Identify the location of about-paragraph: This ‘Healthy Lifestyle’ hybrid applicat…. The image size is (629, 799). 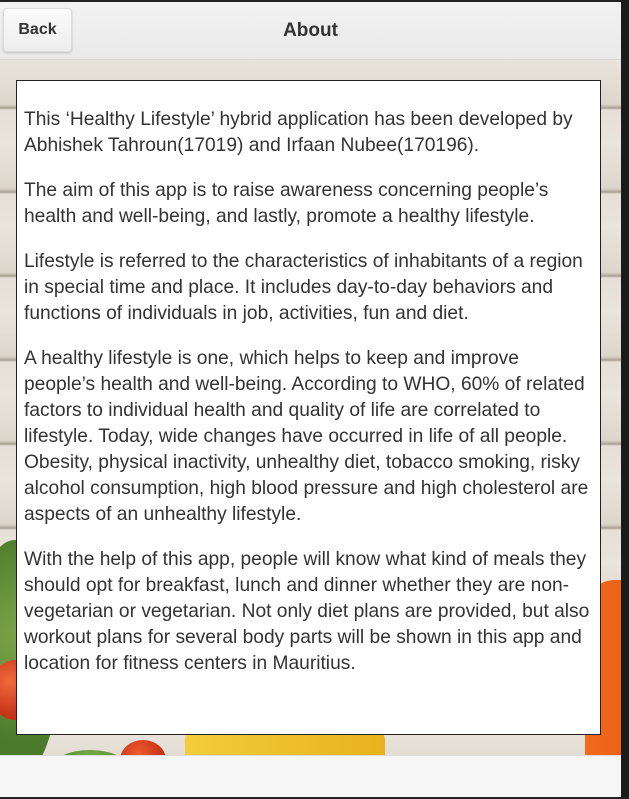
(298, 132).